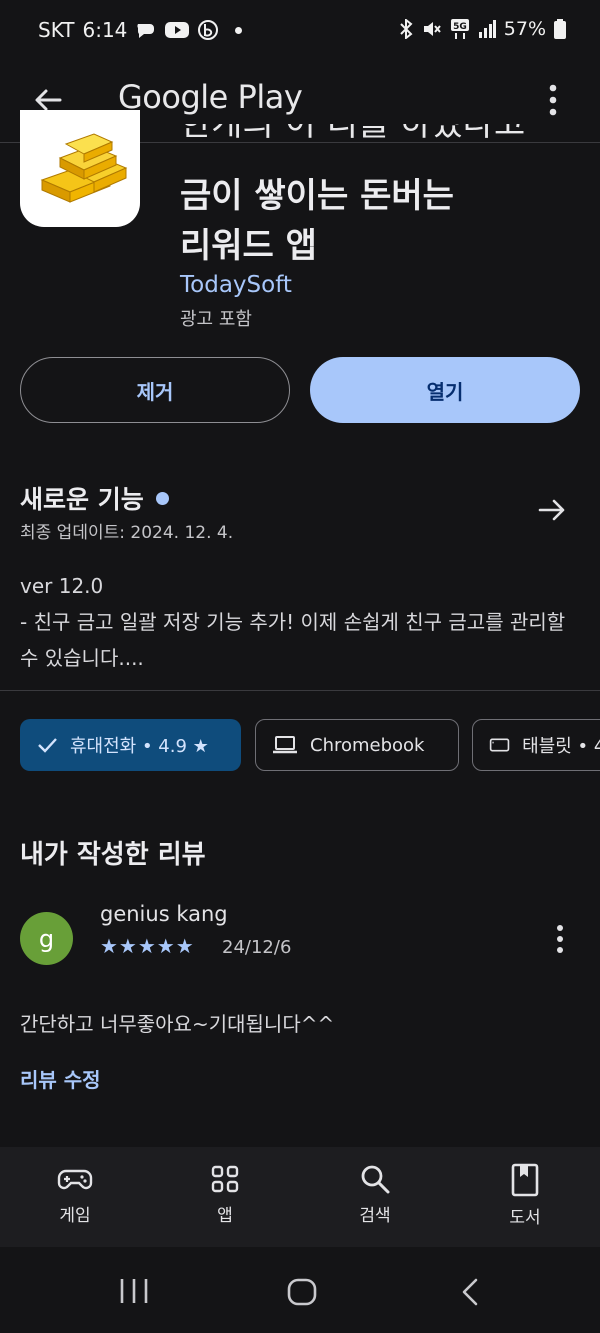 The height and width of the screenshot is (1333, 600). Describe the element at coordinates (300, 690) in the screenshot. I see `section-divider` at that location.